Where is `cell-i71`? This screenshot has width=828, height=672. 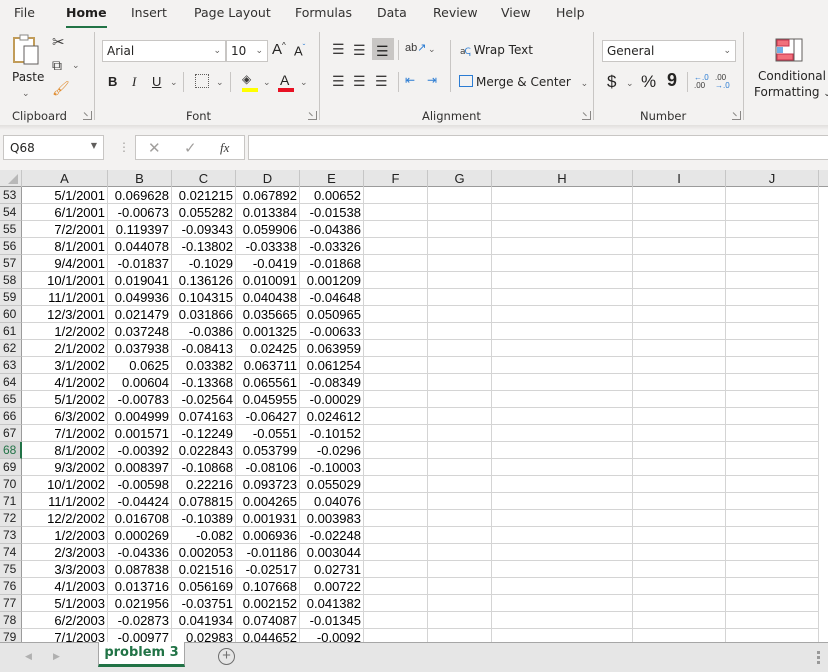 cell-i71 is located at coordinates (679, 501).